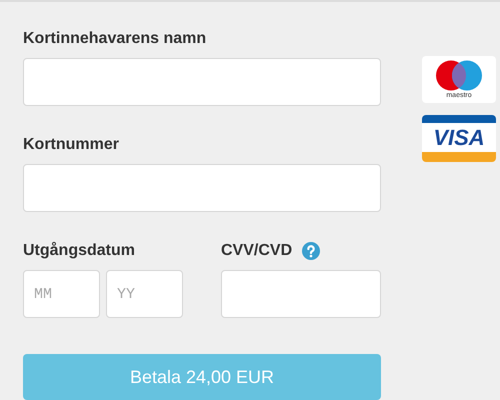 The image size is (500, 400). What do you see at coordinates (79, 251) in the screenshot?
I see `field-label: Utgångsdatum` at bounding box center [79, 251].